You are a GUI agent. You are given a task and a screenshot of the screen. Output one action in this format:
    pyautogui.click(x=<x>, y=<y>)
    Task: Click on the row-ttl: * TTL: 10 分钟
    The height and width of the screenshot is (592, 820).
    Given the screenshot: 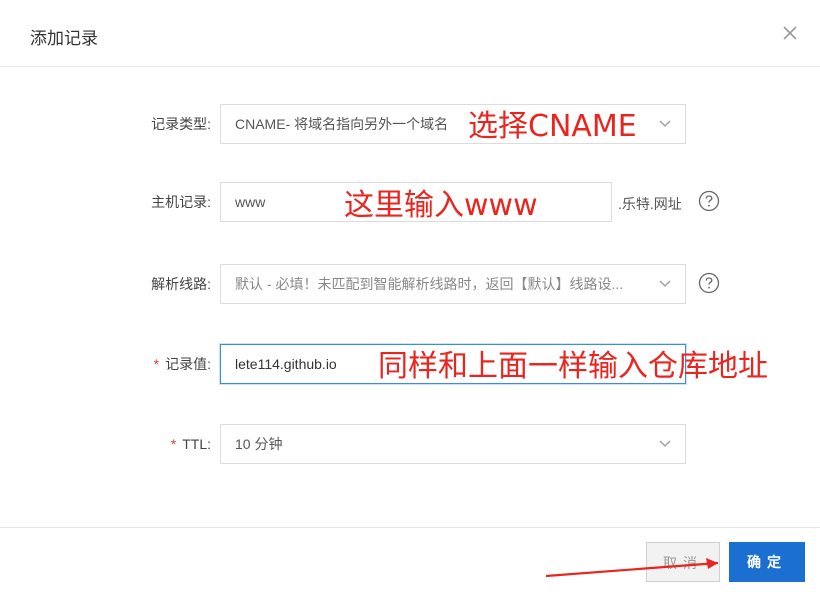 What is the action you would take?
    pyautogui.click(x=410, y=444)
    